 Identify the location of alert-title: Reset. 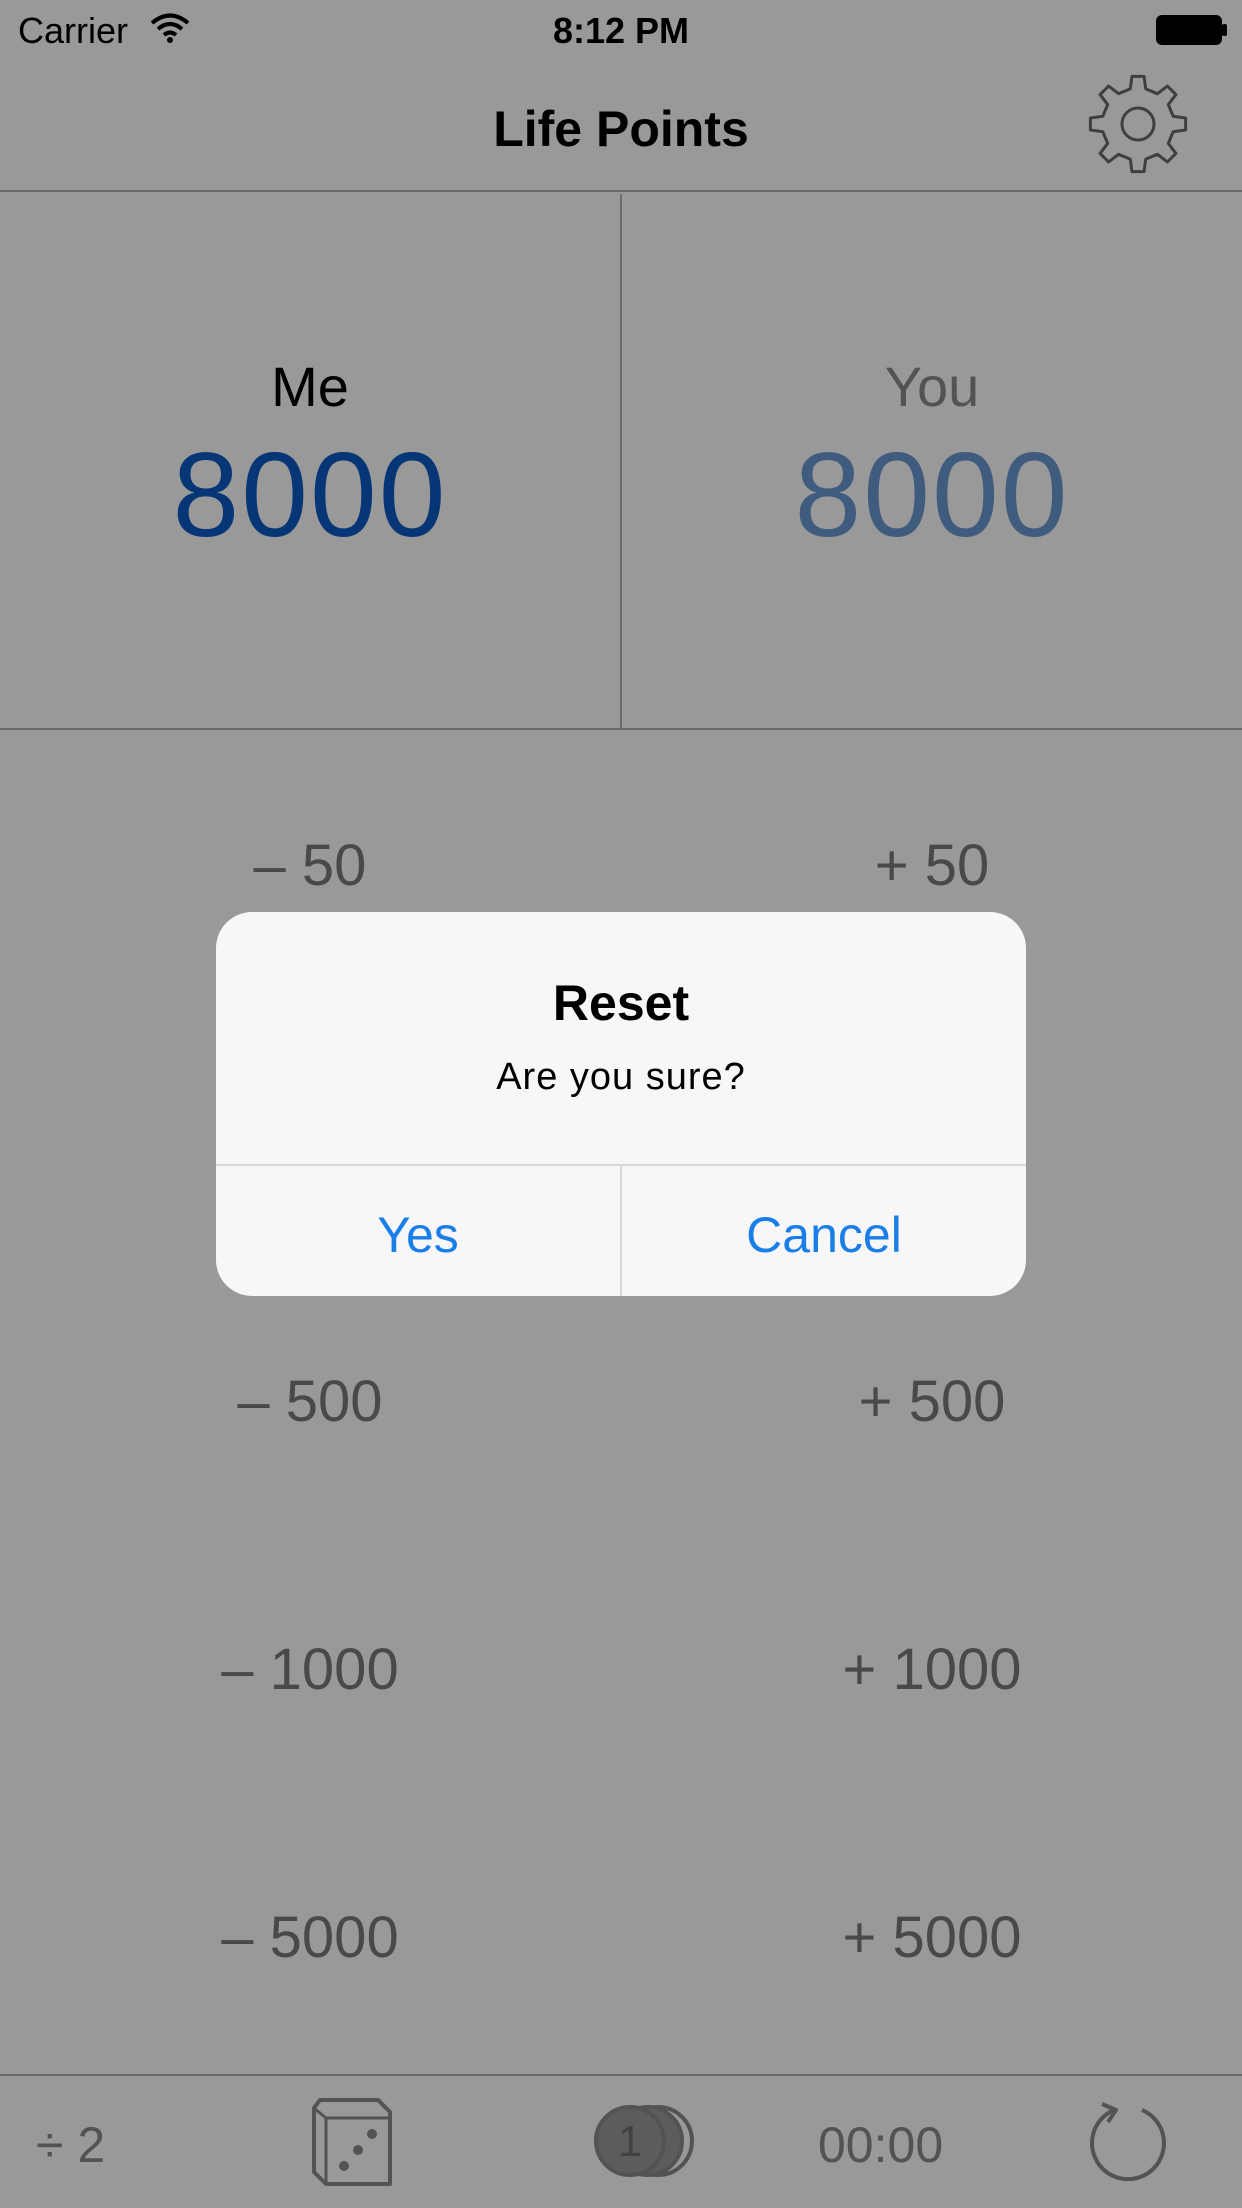
(621, 1003).